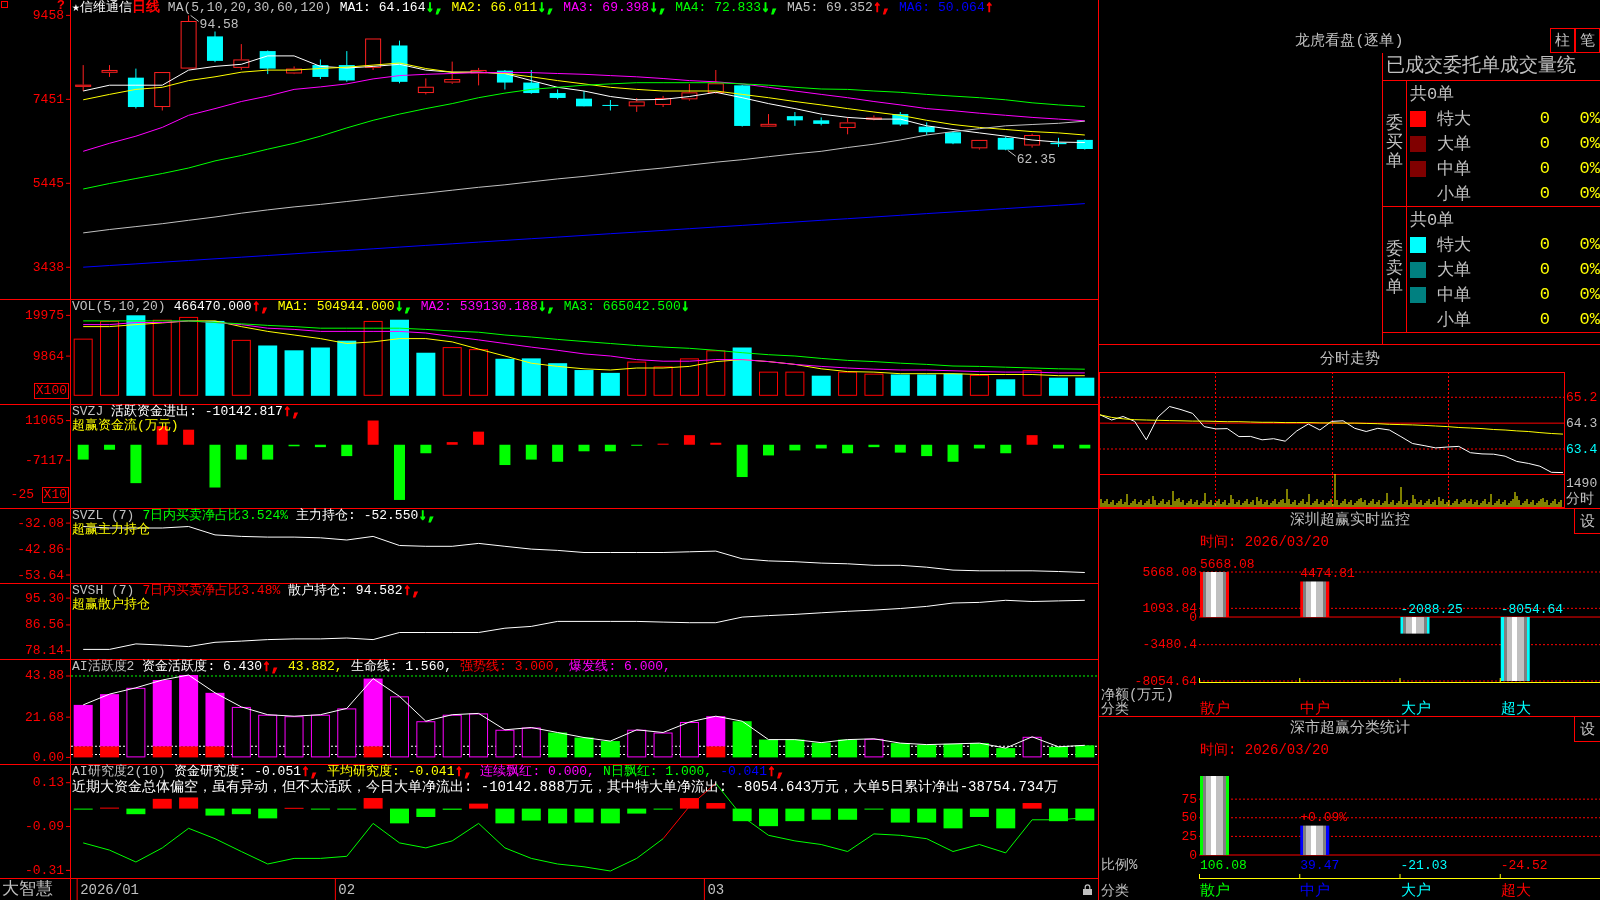 This screenshot has width=1600, height=900. I want to click on indicator-name: AI活跃度2, so click(103, 666).